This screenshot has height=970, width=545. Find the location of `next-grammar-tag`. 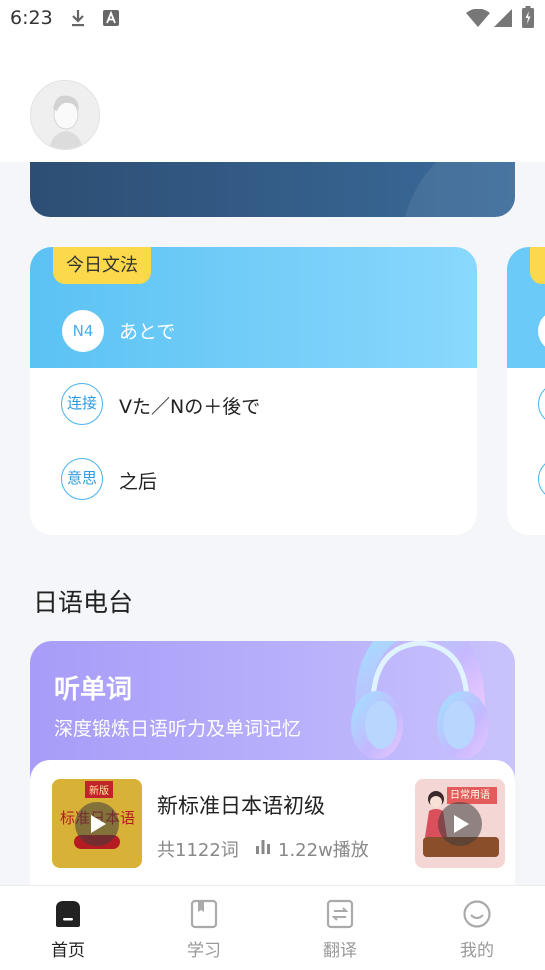

next-grammar-tag is located at coordinates (537, 265).